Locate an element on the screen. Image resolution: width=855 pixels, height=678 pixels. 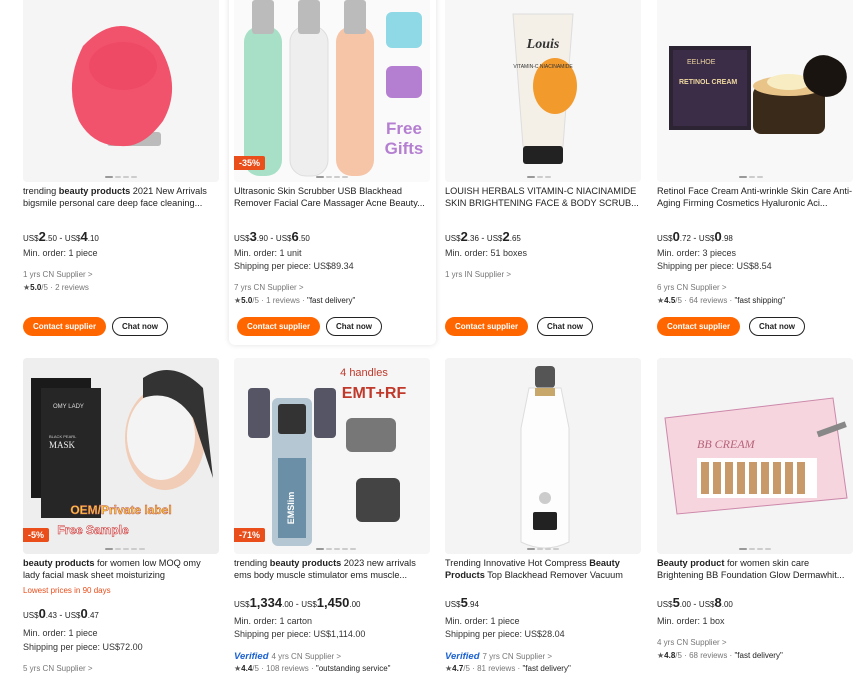
discount-badge: -71% is located at coordinates (250, 535).